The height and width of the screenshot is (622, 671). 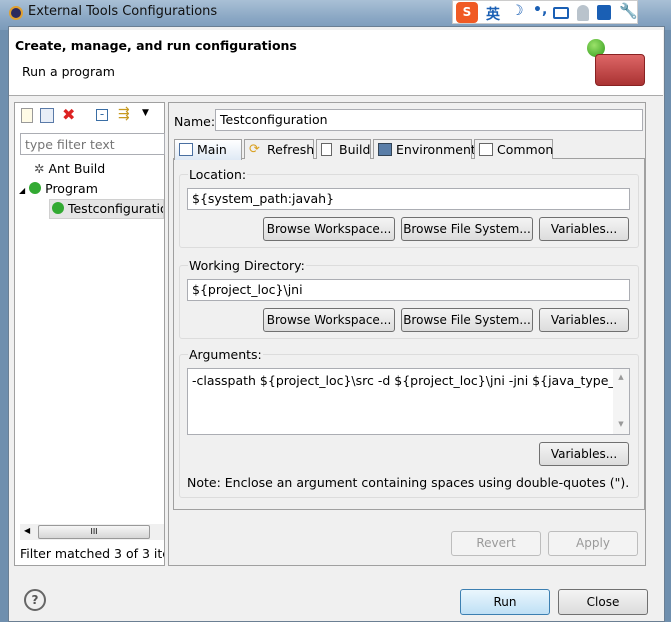 I want to click on scroll-up-icon: ▲, so click(x=621, y=377).